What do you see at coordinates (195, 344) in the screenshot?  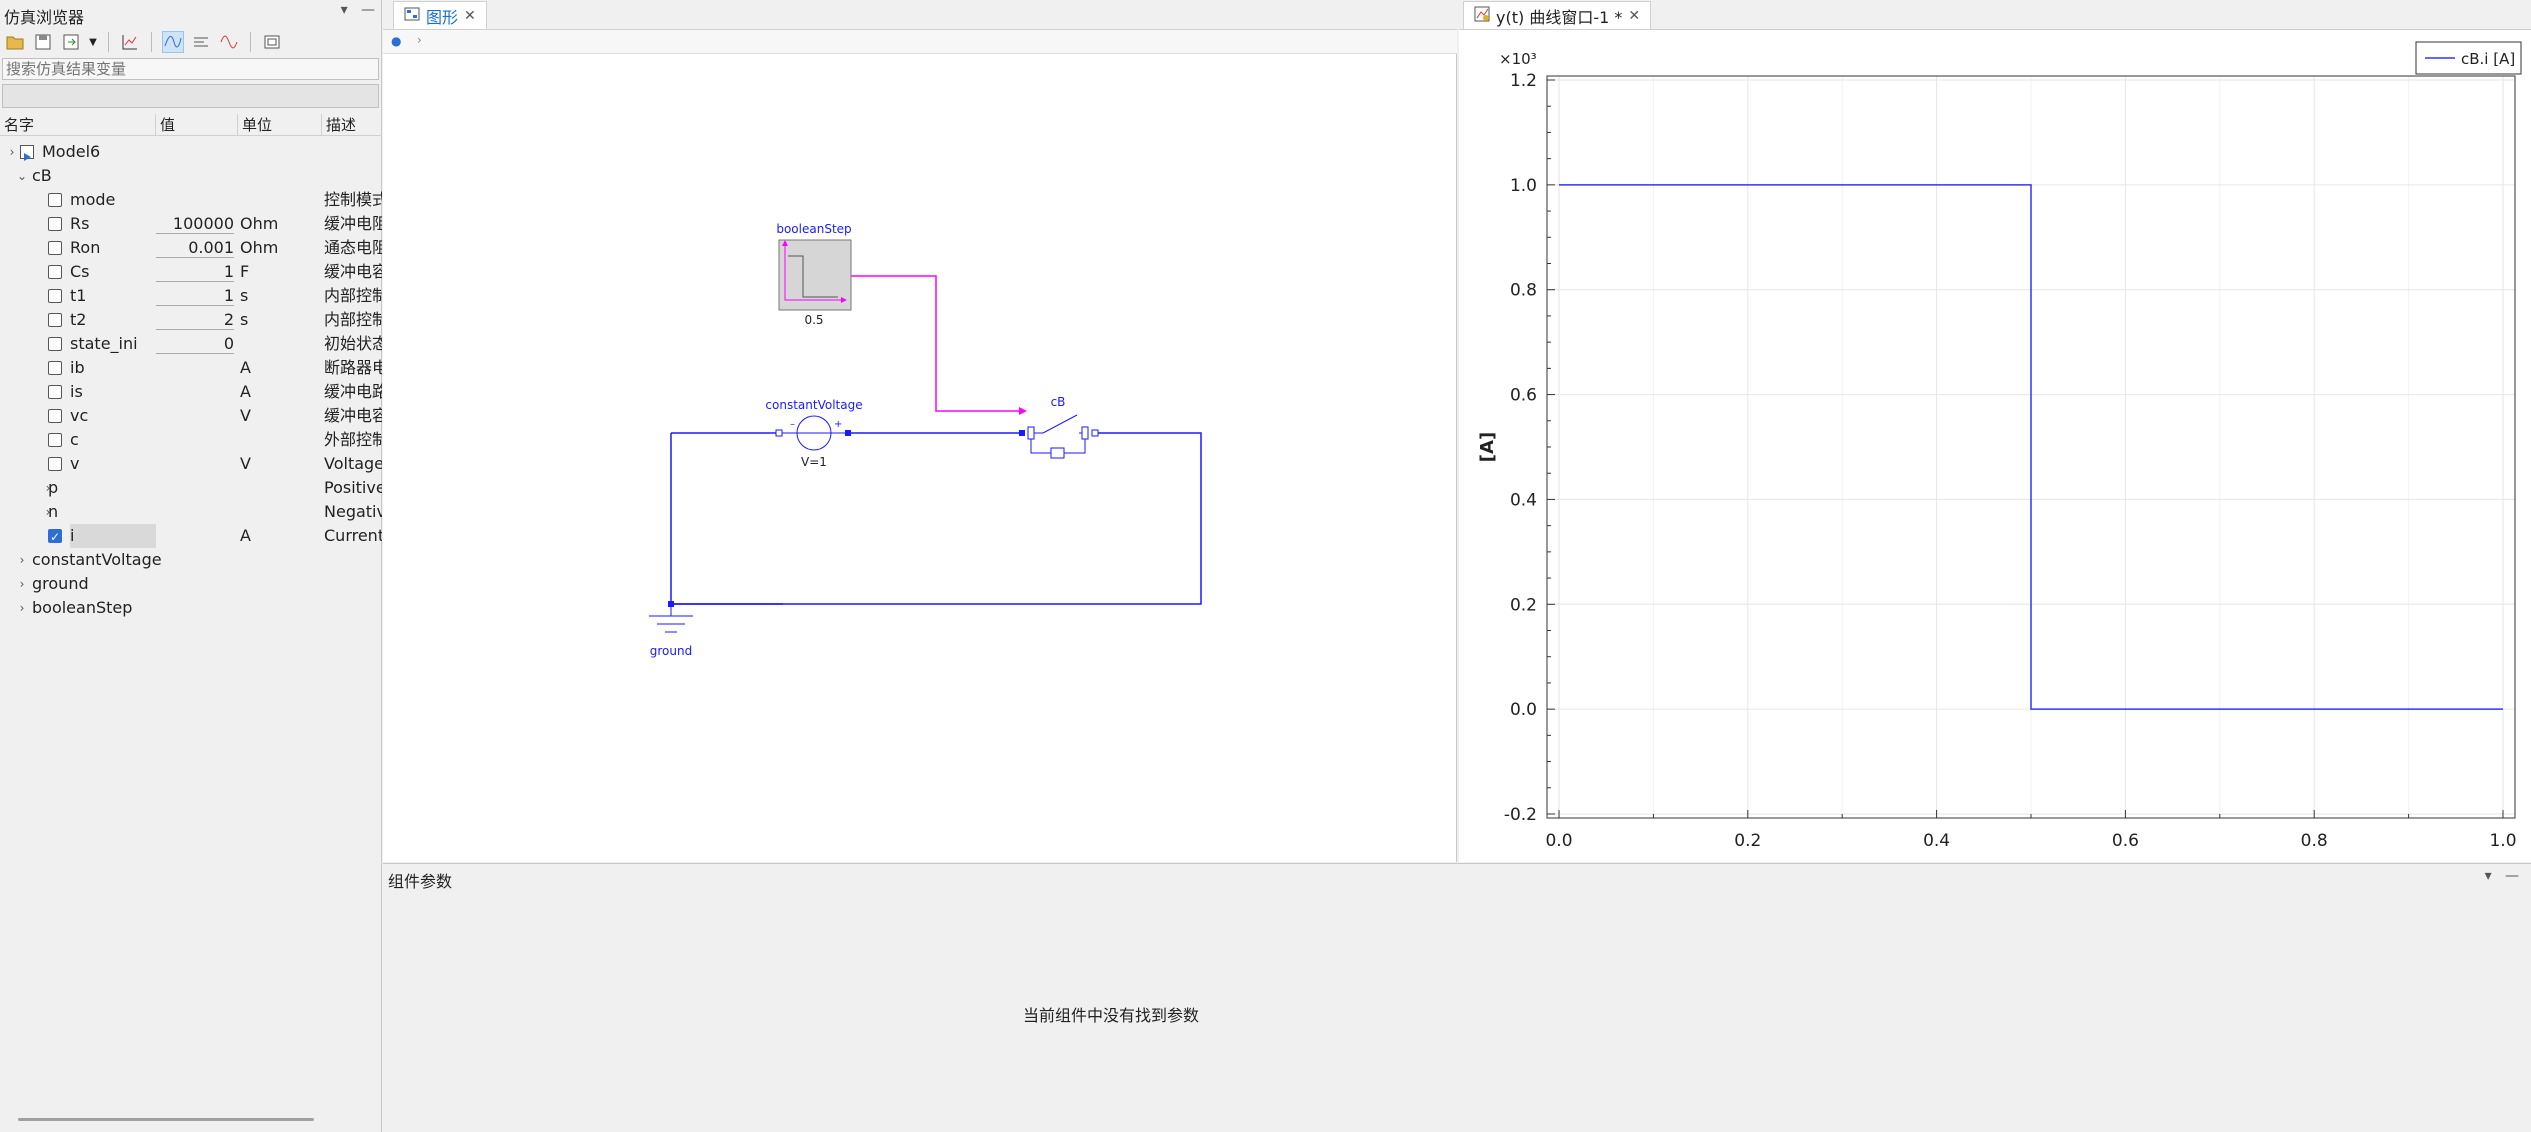 I see `variable-value: 0` at bounding box center [195, 344].